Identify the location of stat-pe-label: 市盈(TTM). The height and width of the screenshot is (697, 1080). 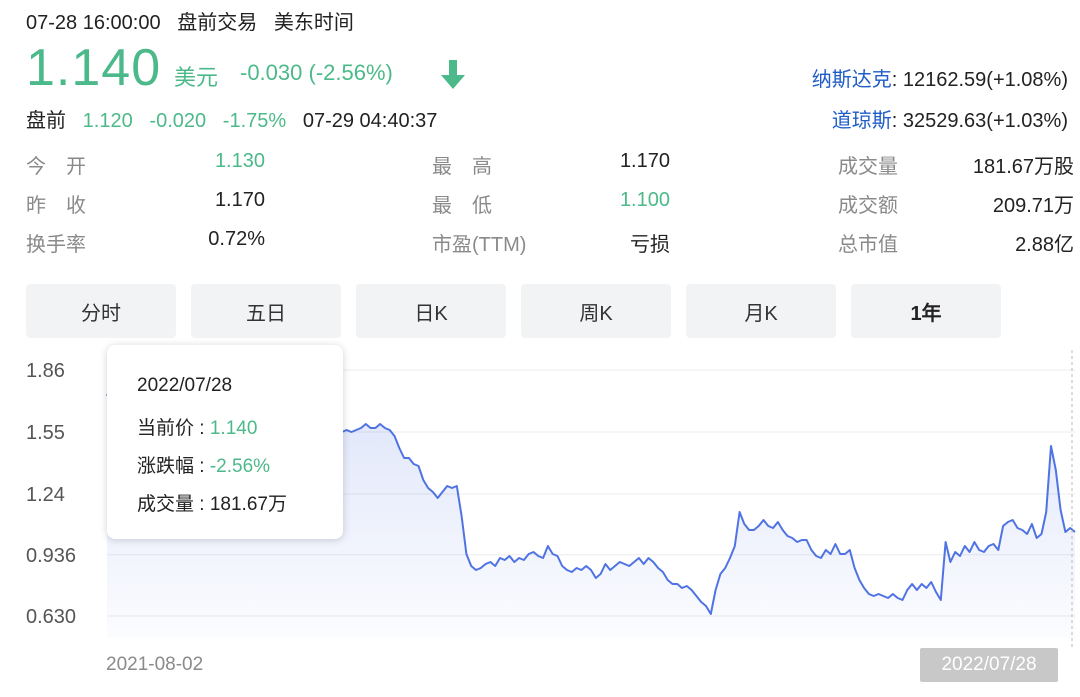
(479, 245).